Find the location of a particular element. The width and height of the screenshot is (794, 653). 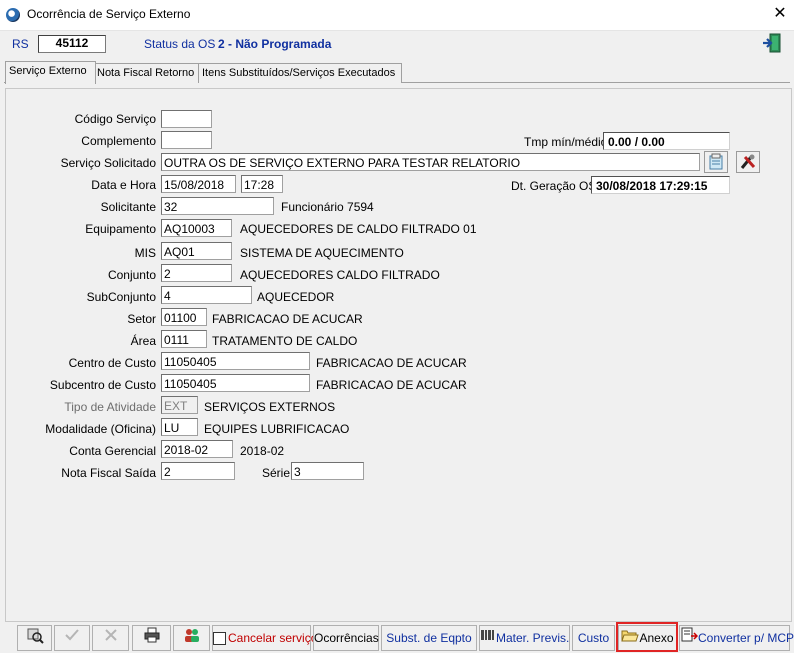

equipamento-desc: AQUECEDORES DE CALDO FILTRADO 01 is located at coordinates (358, 229).